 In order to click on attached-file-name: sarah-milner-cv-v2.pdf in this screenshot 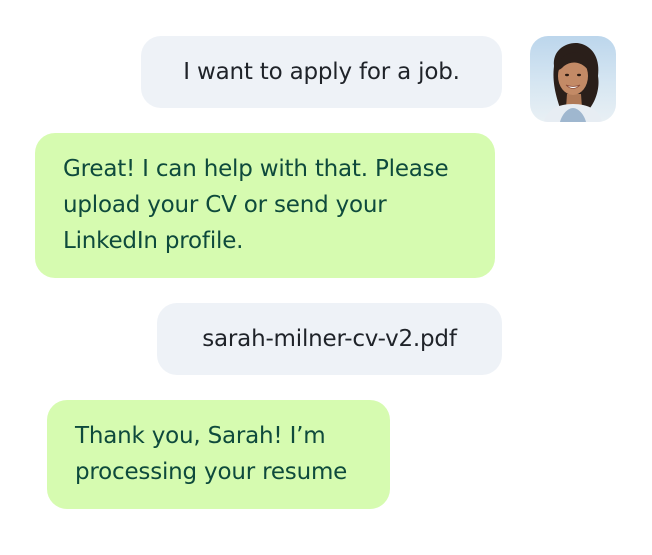, I will do `click(329, 339)`.